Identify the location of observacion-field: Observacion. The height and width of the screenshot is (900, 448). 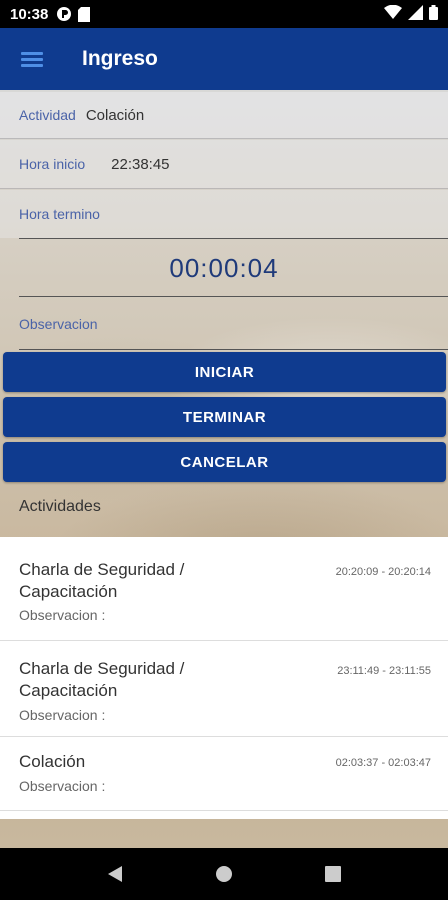
(224, 324).